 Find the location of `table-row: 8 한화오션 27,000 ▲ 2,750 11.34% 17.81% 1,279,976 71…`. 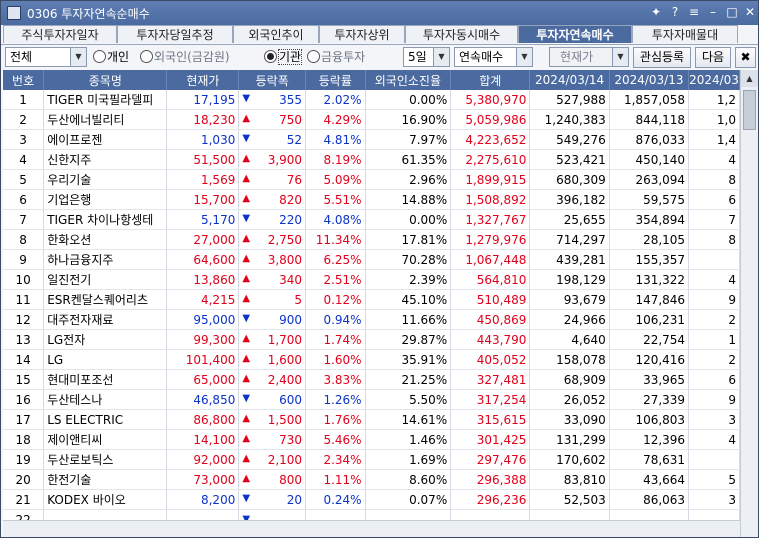

table-row: 8 한화오션 27,000 ▲ 2,750 11.34% 17.81% 1,279,976 71… is located at coordinates (371, 239).